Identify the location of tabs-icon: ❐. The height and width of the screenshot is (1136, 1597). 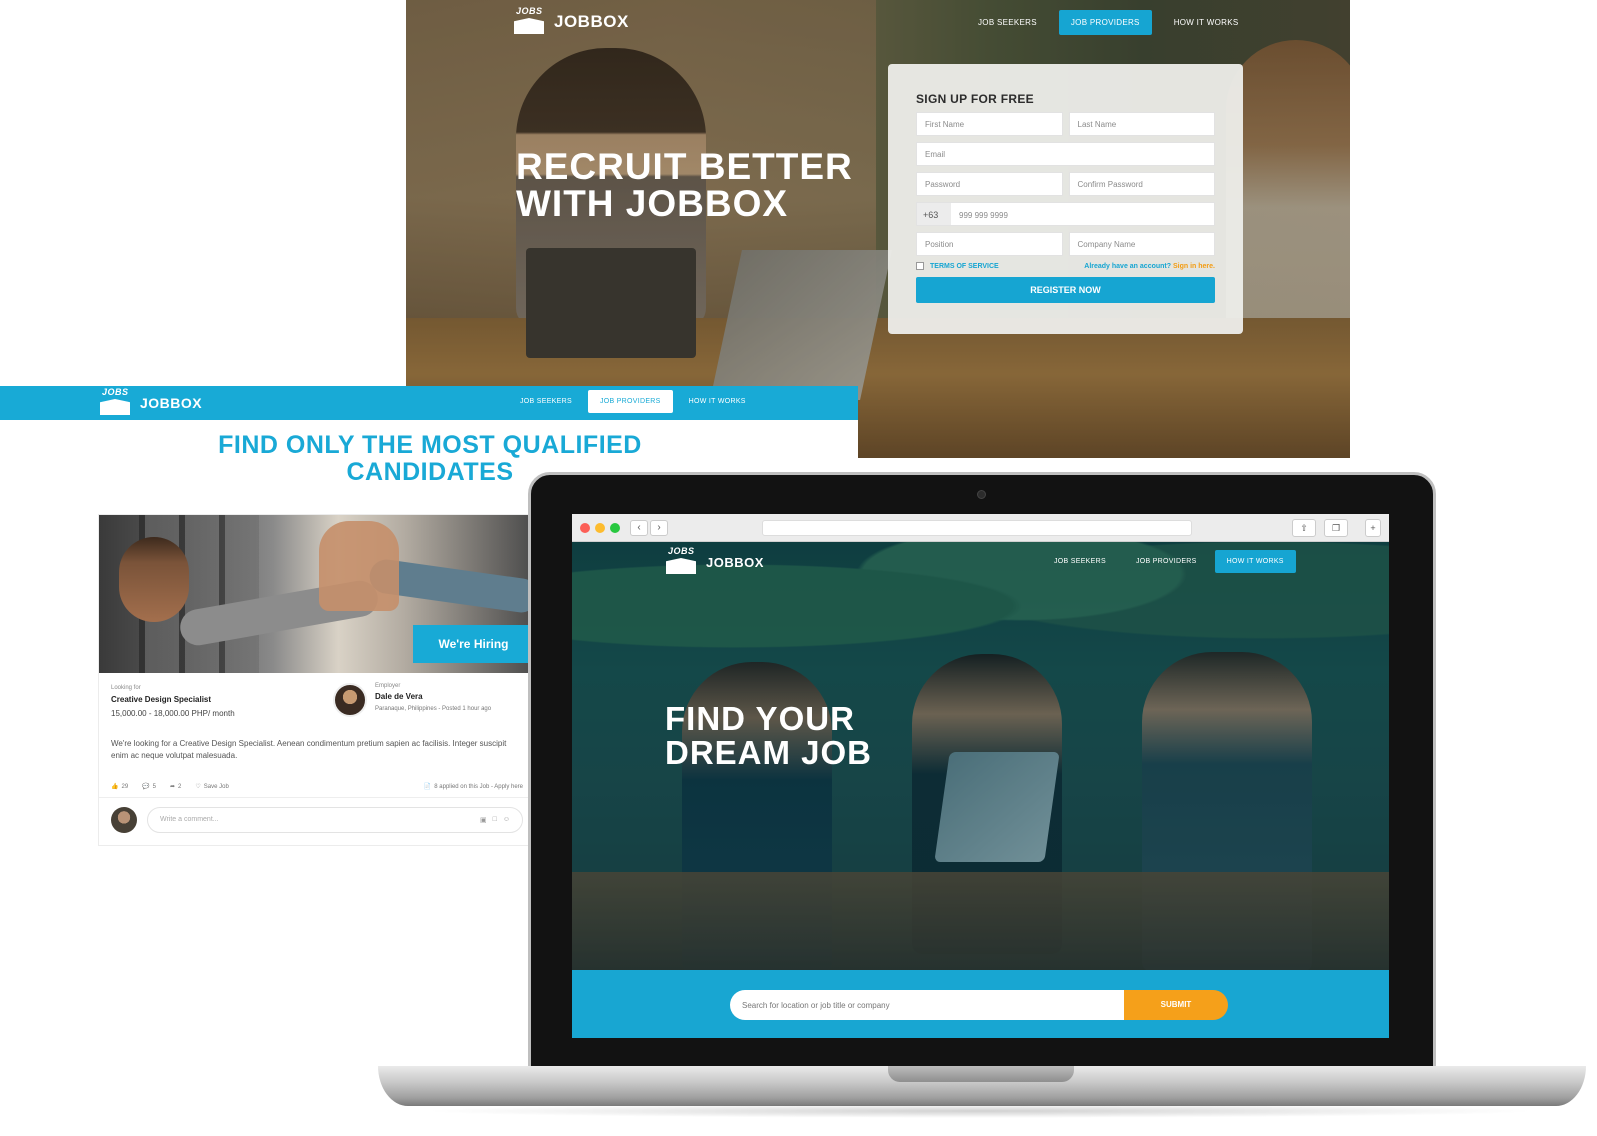
(1336, 528).